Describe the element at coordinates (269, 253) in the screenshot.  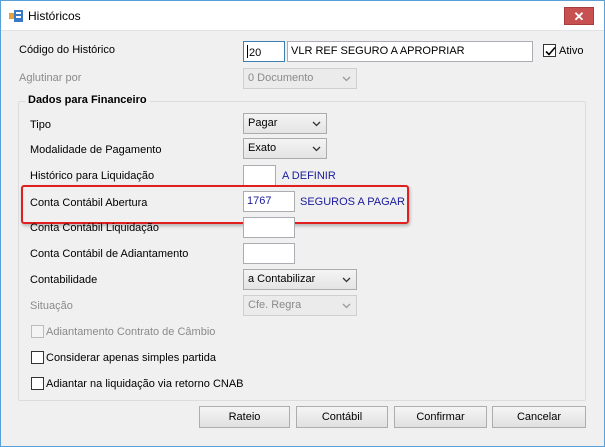
I see `conta-adiantamento-input` at that location.